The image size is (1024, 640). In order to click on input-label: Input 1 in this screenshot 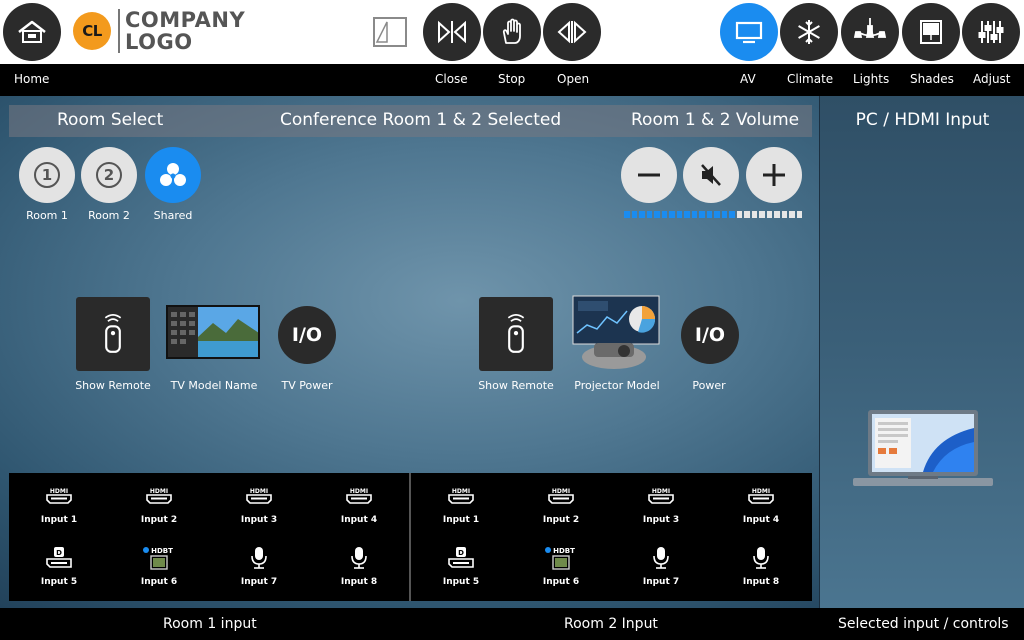, I will do `click(461, 520)`.